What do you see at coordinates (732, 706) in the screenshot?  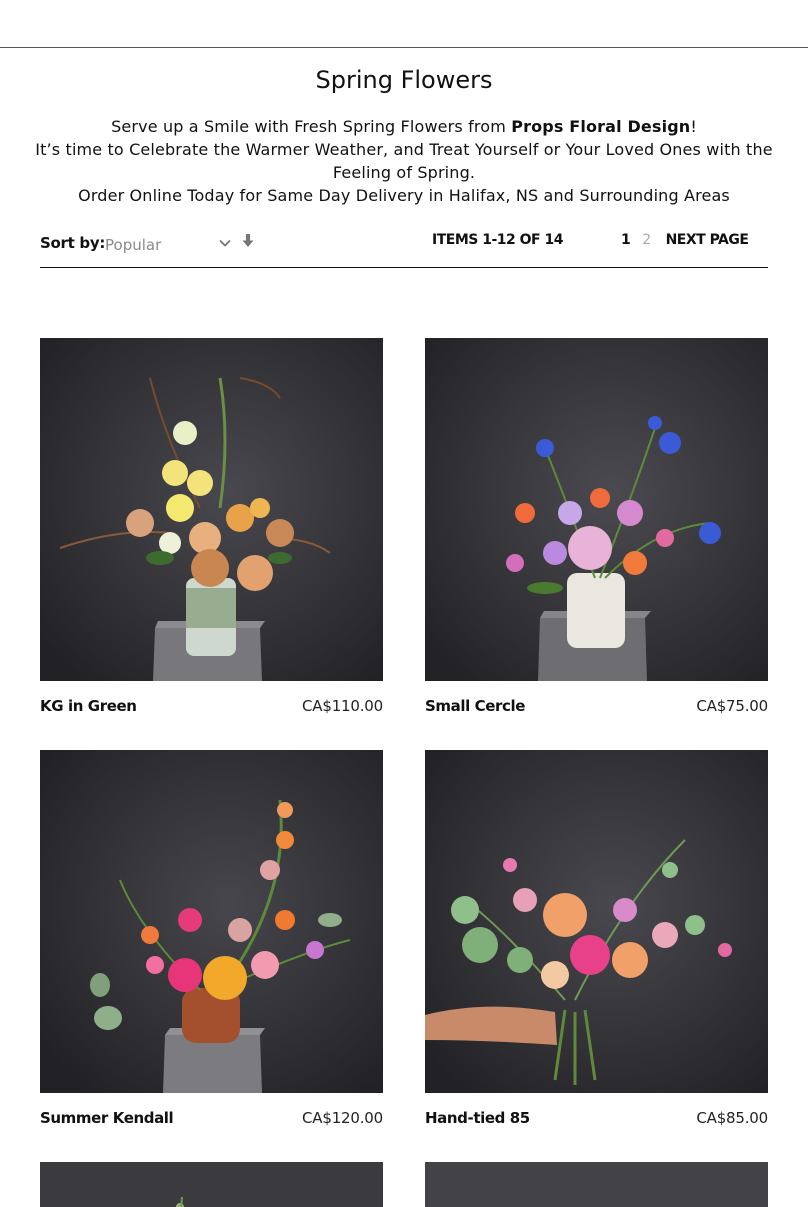 I see `product-price: CA$75.00` at bounding box center [732, 706].